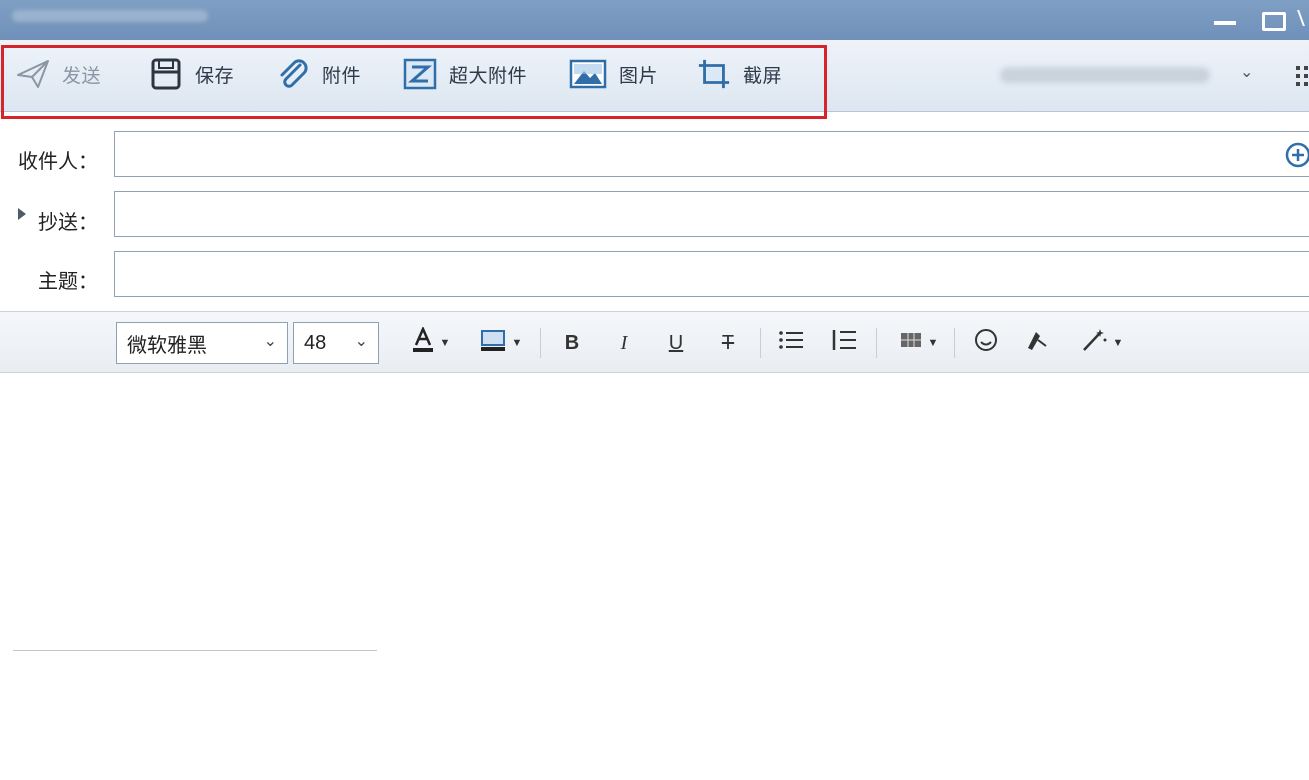 The image size is (1309, 780). What do you see at coordinates (342, 76) in the screenshot?
I see `attachment-label: 附件` at bounding box center [342, 76].